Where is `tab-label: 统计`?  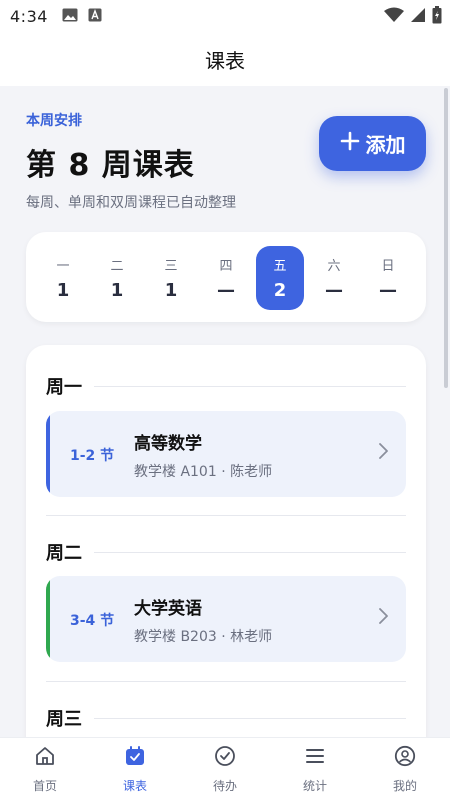
tab-label: 统计 is located at coordinates (314, 786).